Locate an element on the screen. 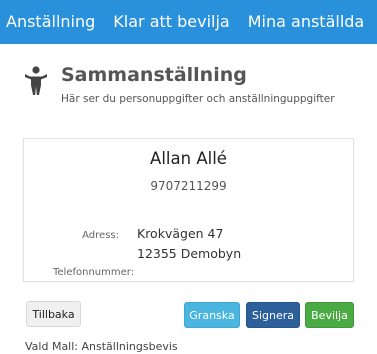 Image resolution: width=377 pixels, height=354 pixels. address-postal: 12355 Demobyn is located at coordinates (189, 253).